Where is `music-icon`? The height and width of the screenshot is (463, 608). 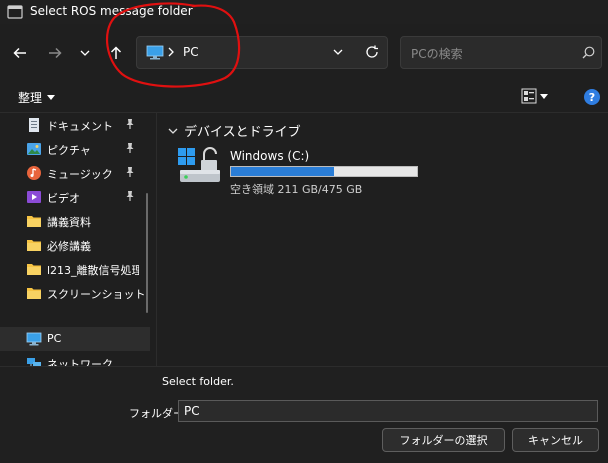
music-icon is located at coordinates (34, 173).